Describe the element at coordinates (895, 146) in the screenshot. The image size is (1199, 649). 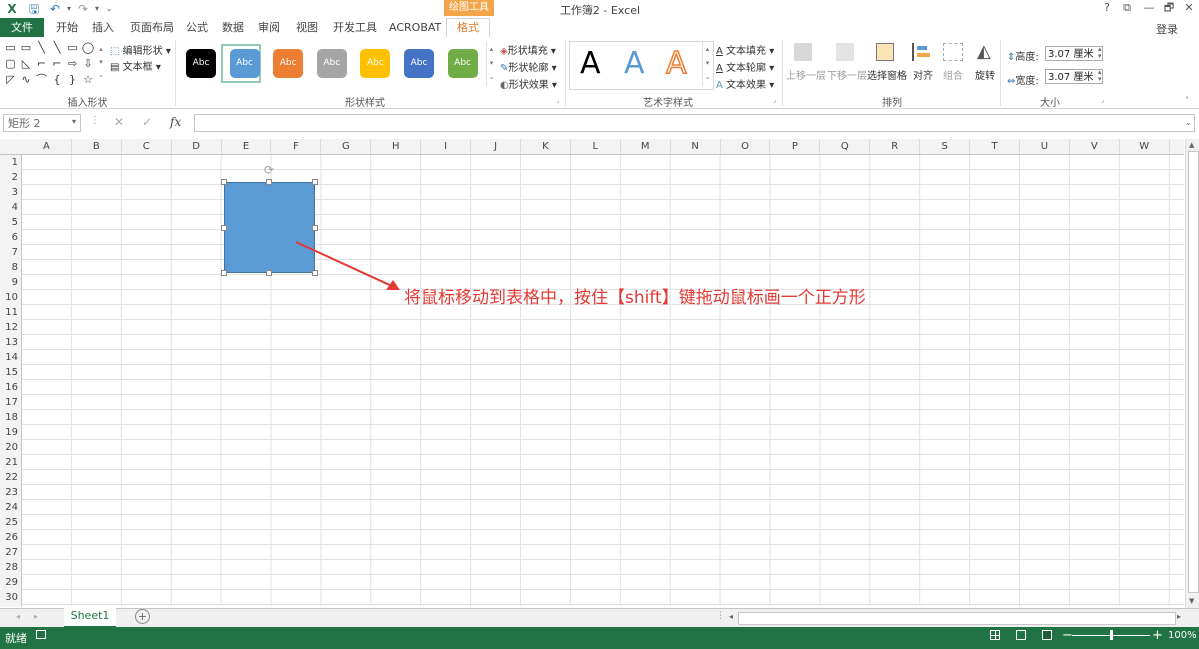
I see `column-header-r: R` at that location.